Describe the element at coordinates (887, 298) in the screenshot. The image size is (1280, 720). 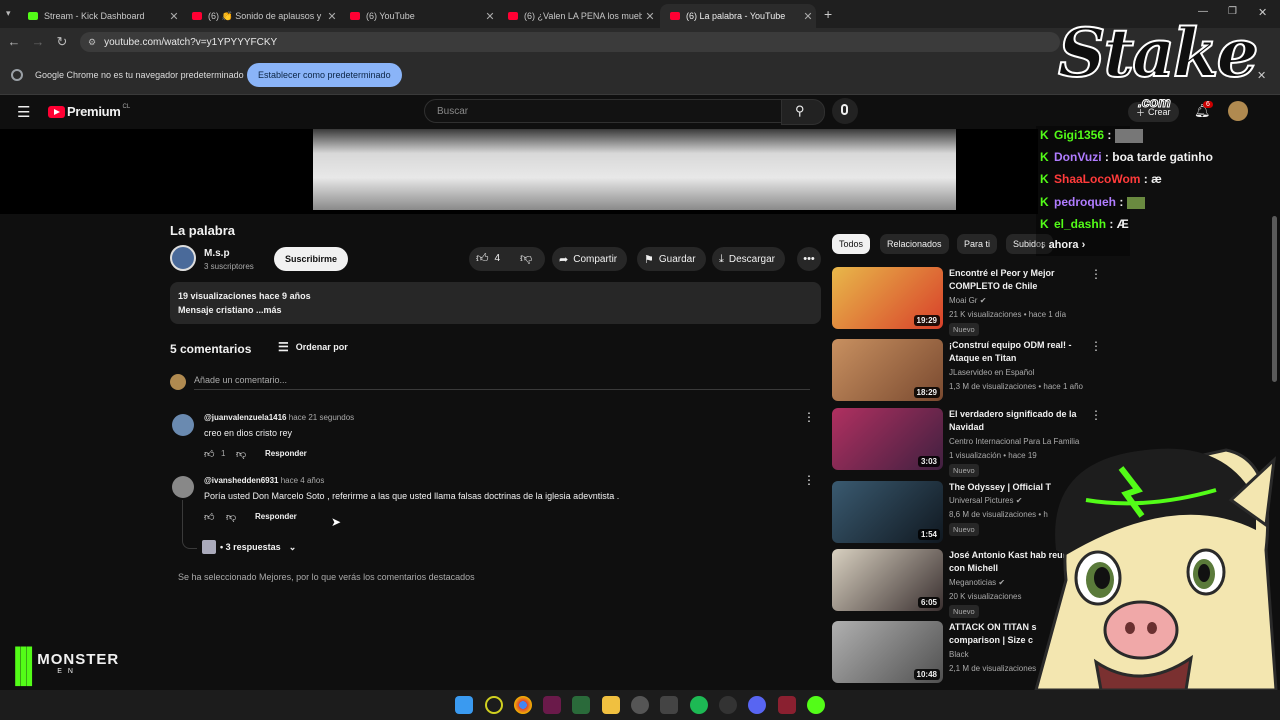
I see `video-thumbnail: 19:29` at that location.